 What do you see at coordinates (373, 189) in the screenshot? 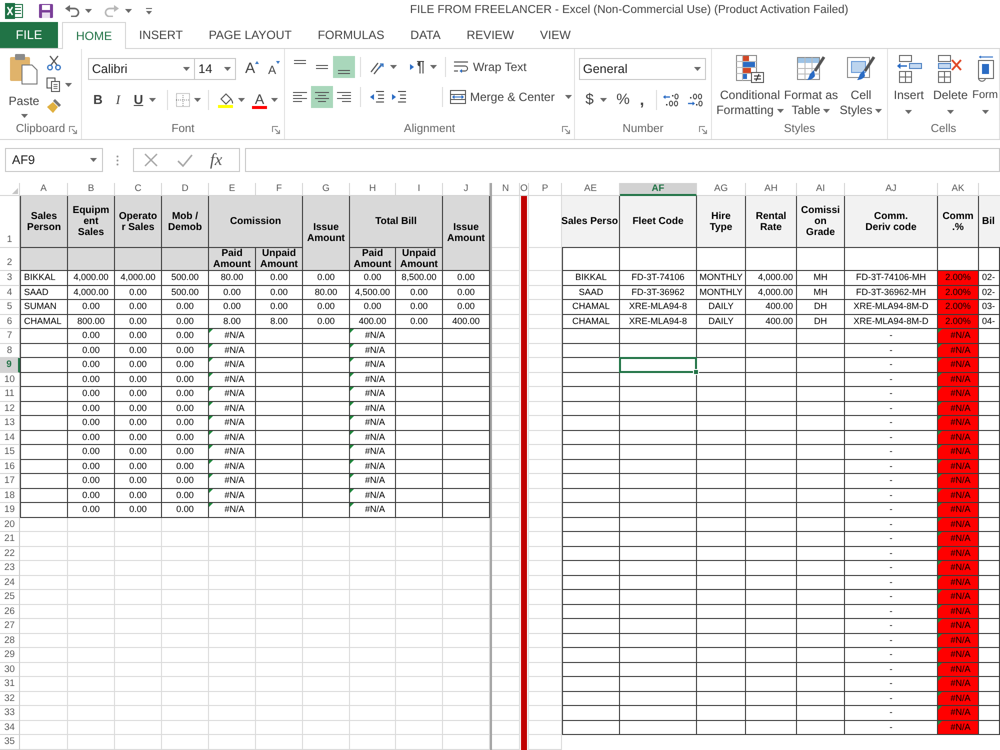
I see `column-header: H` at bounding box center [373, 189].